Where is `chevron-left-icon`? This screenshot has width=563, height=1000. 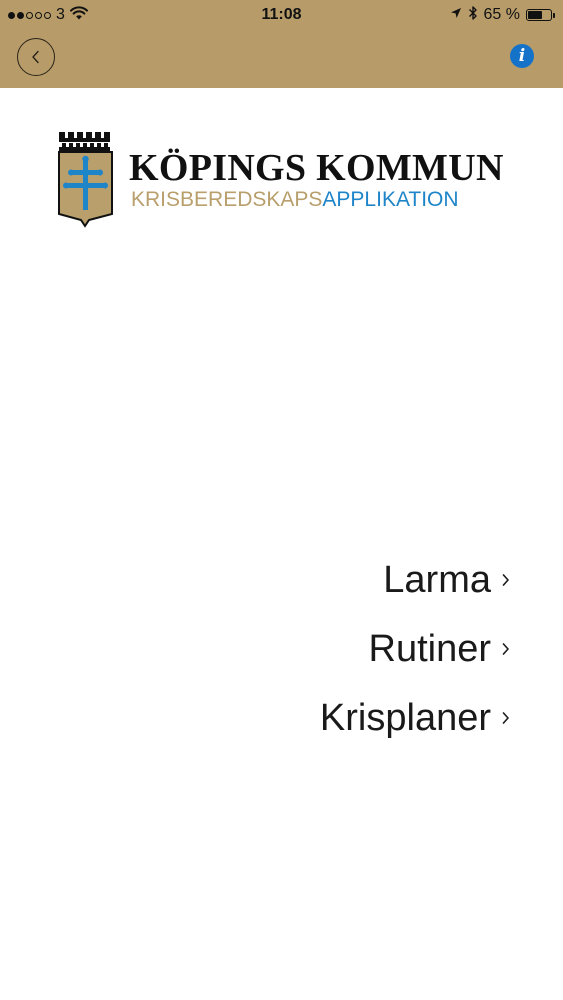
chevron-left-icon is located at coordinates (36, 57).